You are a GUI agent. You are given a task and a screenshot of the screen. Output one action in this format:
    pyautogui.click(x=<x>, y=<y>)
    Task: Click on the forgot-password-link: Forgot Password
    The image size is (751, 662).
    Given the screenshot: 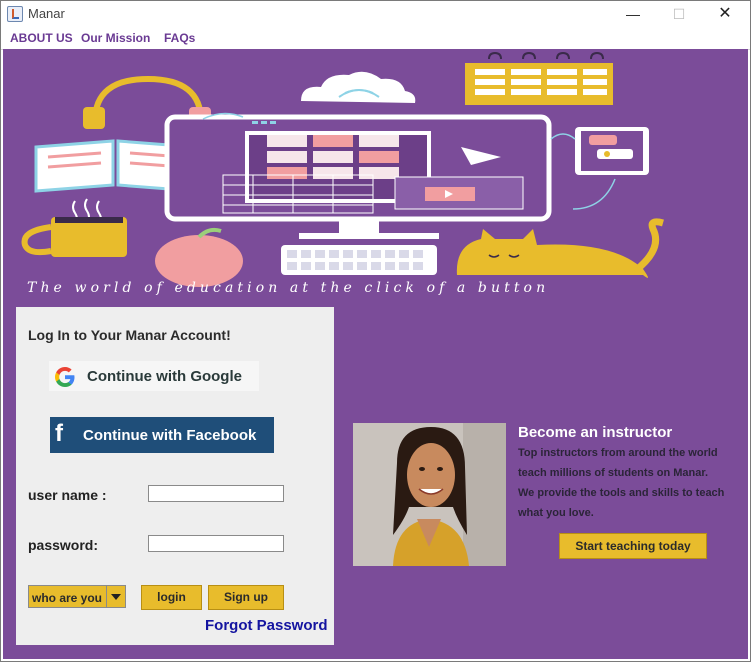 What is the action you would take?
    pyautogui.click(x=266, y=625)
    